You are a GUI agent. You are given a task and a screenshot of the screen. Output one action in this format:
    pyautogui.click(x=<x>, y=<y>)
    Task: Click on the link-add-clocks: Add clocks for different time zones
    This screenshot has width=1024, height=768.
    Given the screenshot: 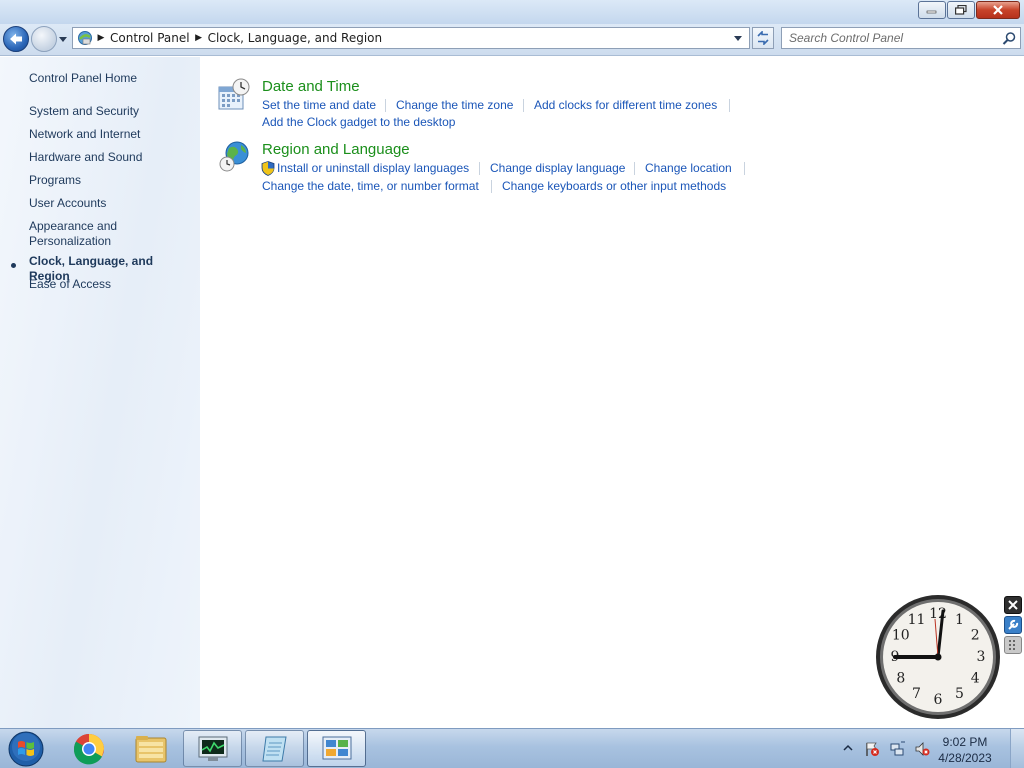 What is the action you would take?
    pyautogui.click(x=625, y=105)
    